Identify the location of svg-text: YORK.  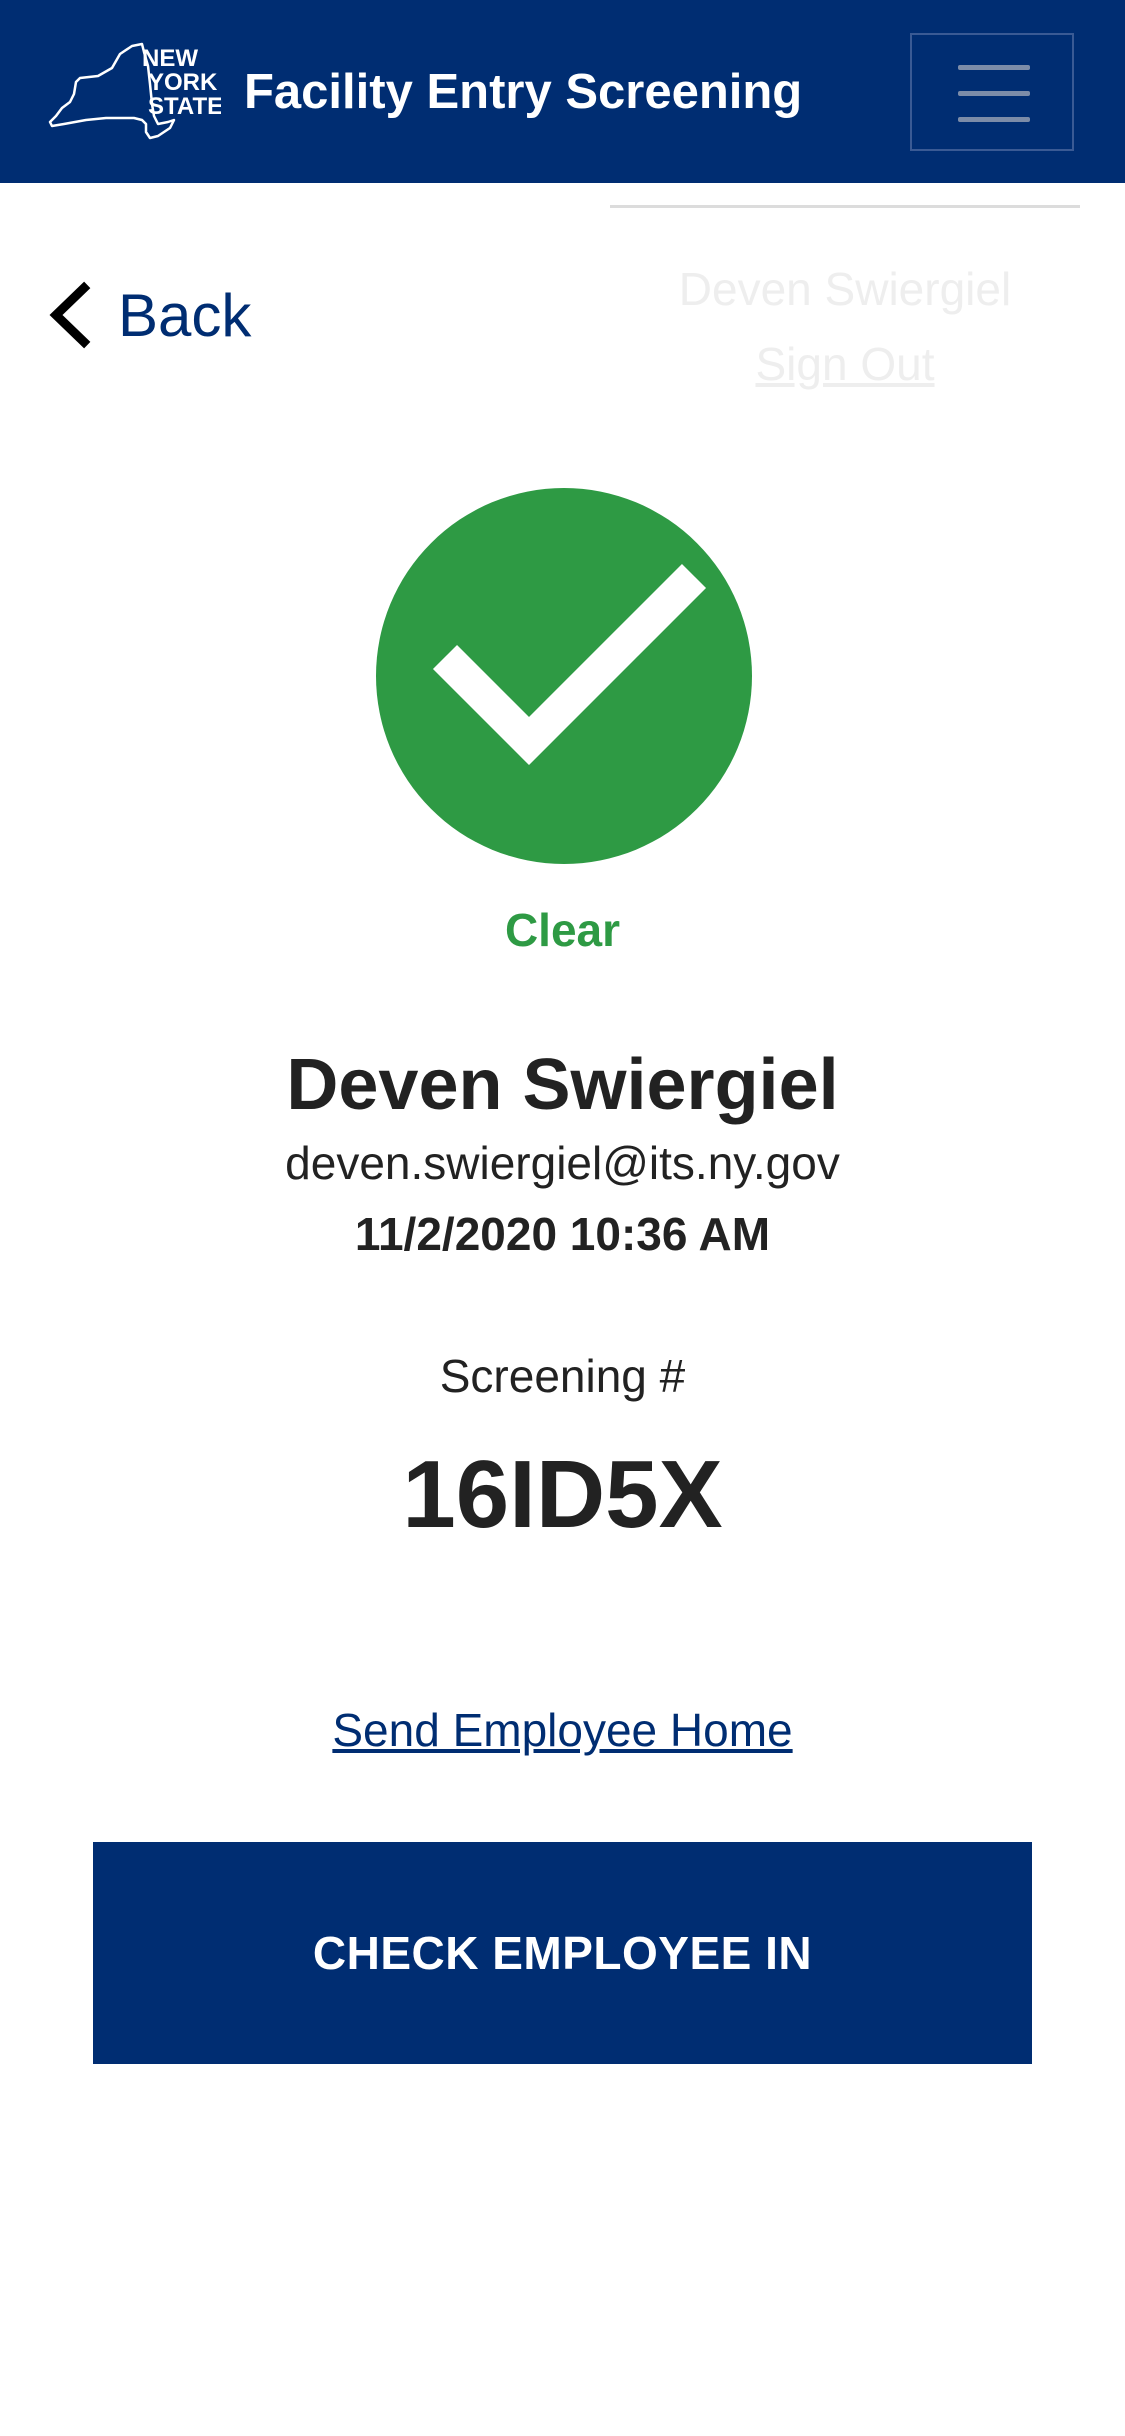
(183, 82).